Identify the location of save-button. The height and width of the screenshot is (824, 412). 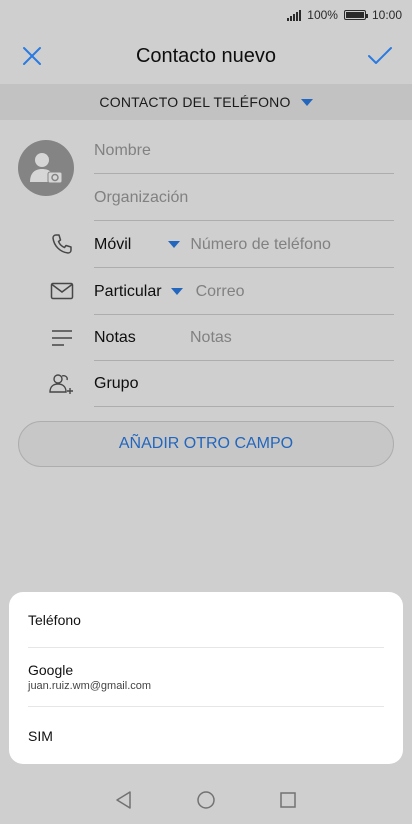
(380, 56).